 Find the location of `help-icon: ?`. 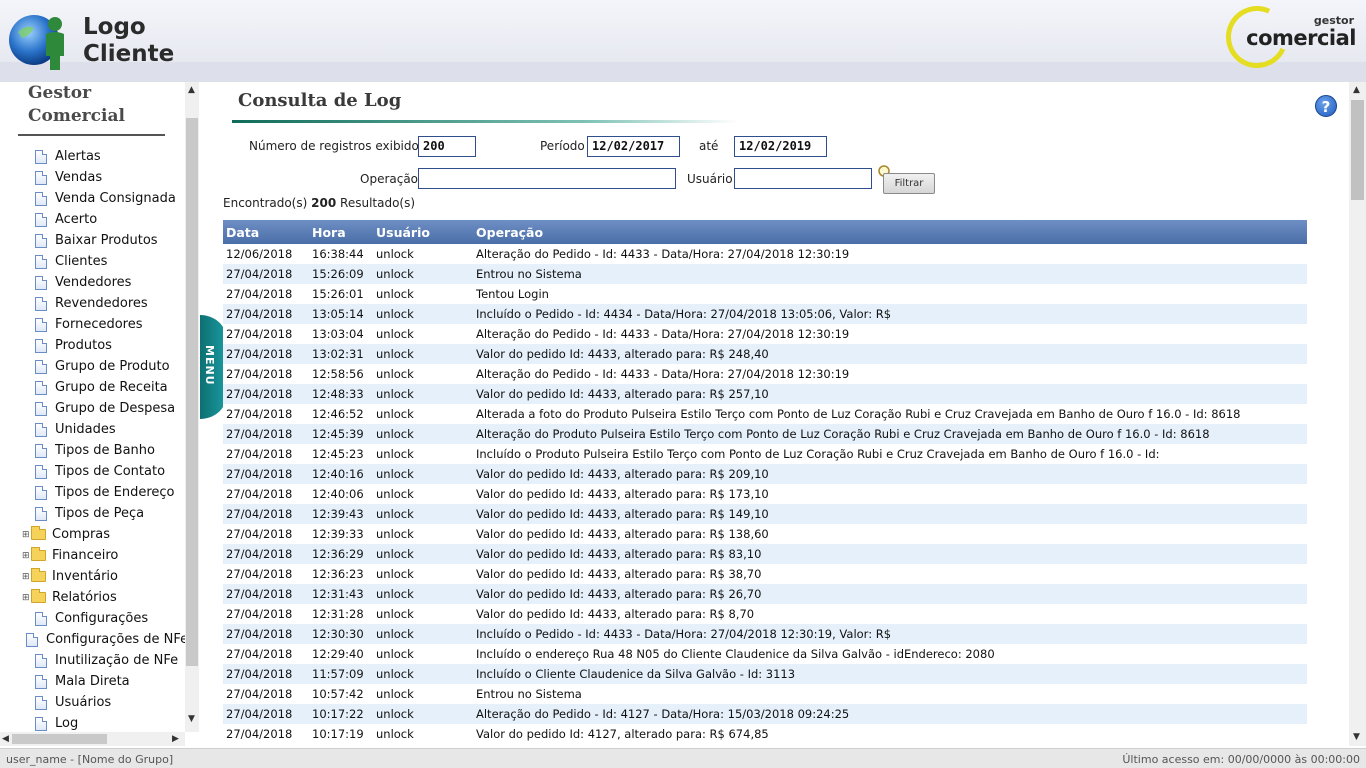

help-icon: ? is located at coordinates (1326, 106).